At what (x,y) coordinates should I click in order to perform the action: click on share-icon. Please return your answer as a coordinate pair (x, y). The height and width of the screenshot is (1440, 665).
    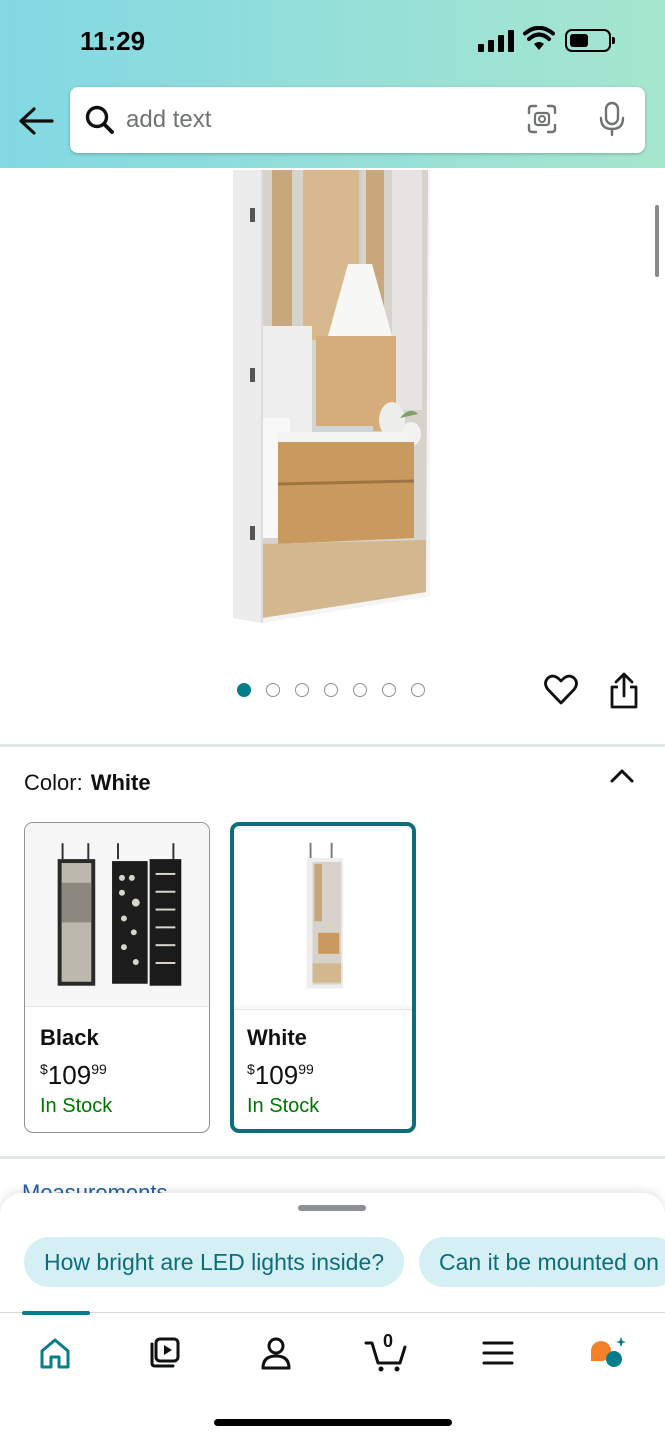
    Looking at the image, I should click on (624, 691).